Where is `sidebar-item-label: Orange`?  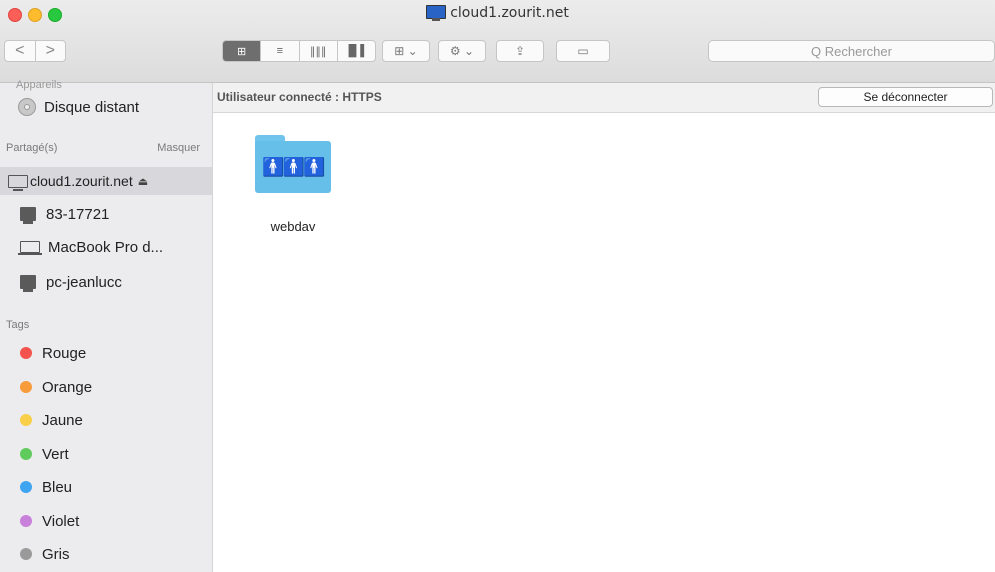 sidebar-item-label: Orange is located at coordinates (67, 387).